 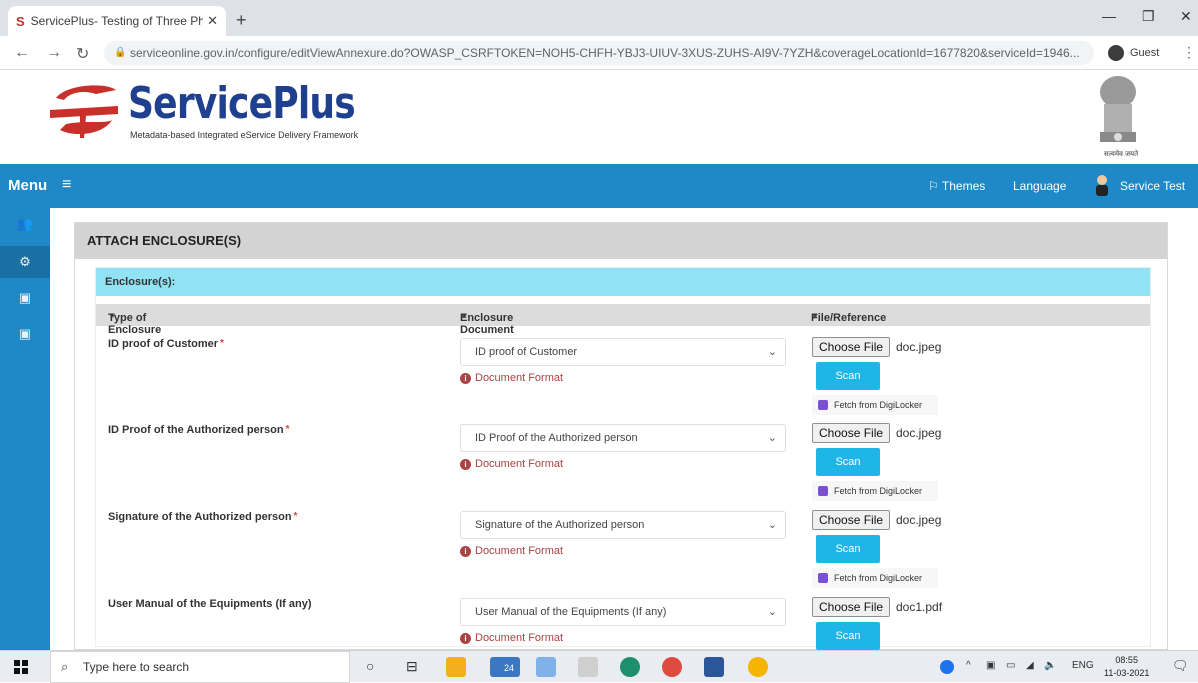 I want to click on word-icon, so click(x=714, y=667).